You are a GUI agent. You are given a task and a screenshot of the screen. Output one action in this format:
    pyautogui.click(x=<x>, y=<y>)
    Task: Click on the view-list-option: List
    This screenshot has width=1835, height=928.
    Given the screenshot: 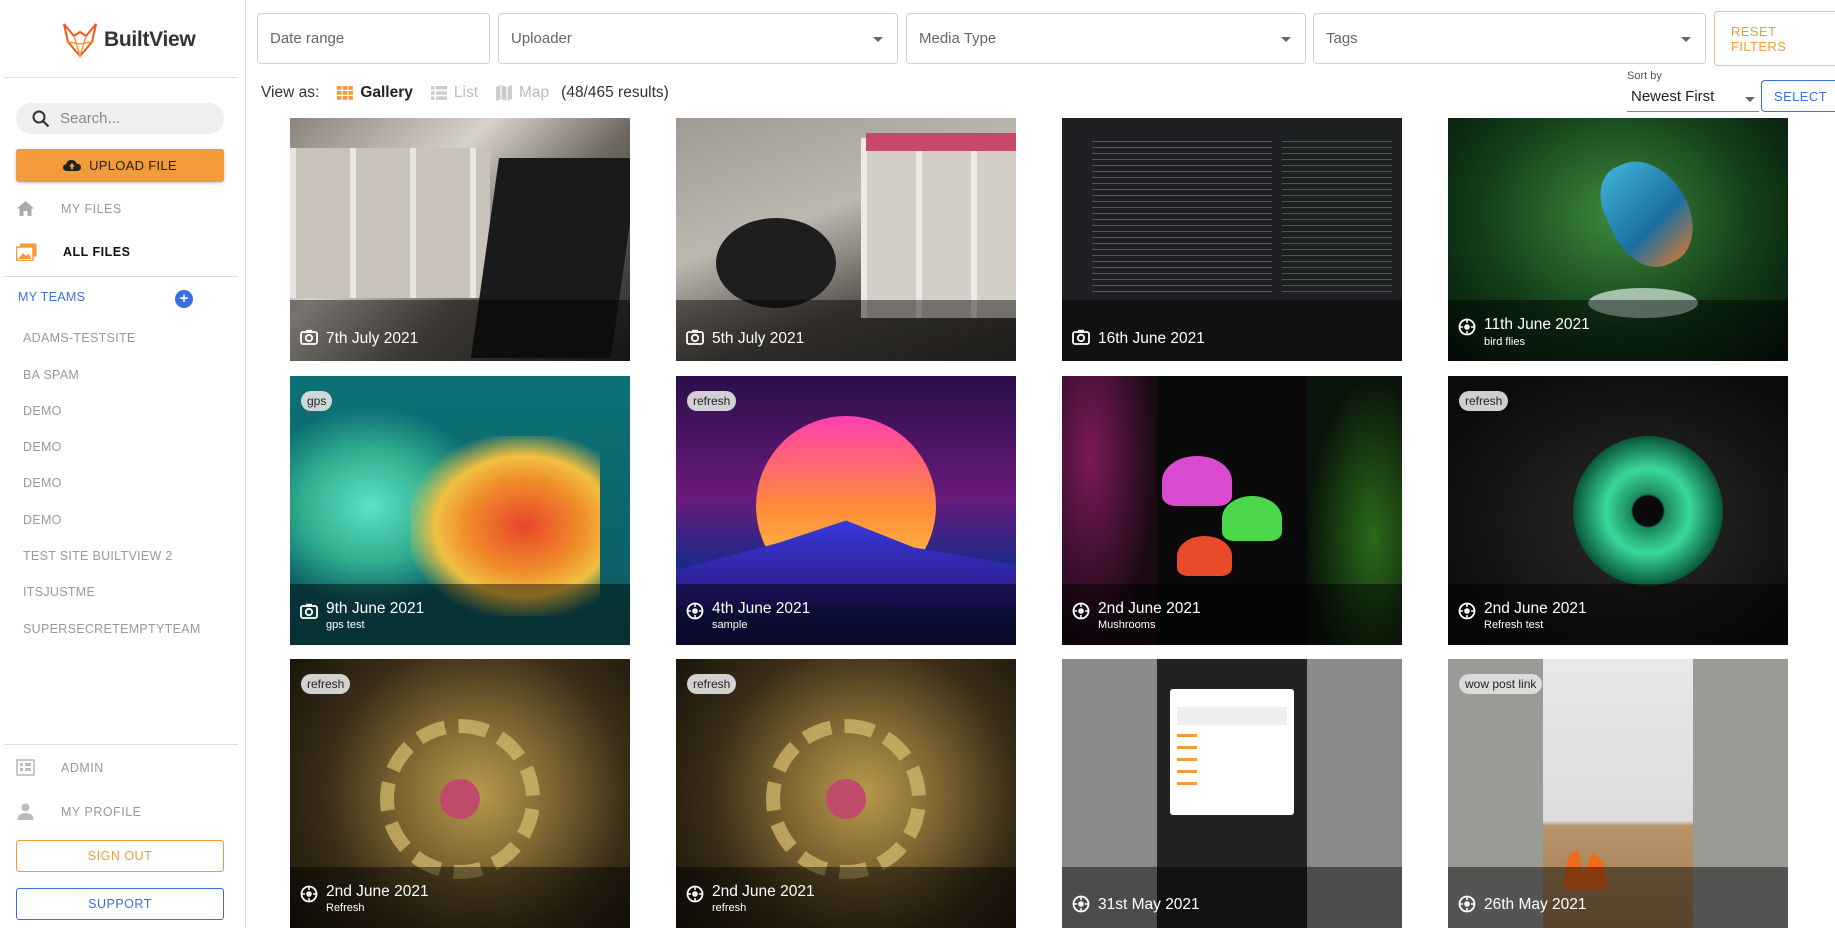 What is the action you would take?
    pyautogui.click(x=454, y=93)
    